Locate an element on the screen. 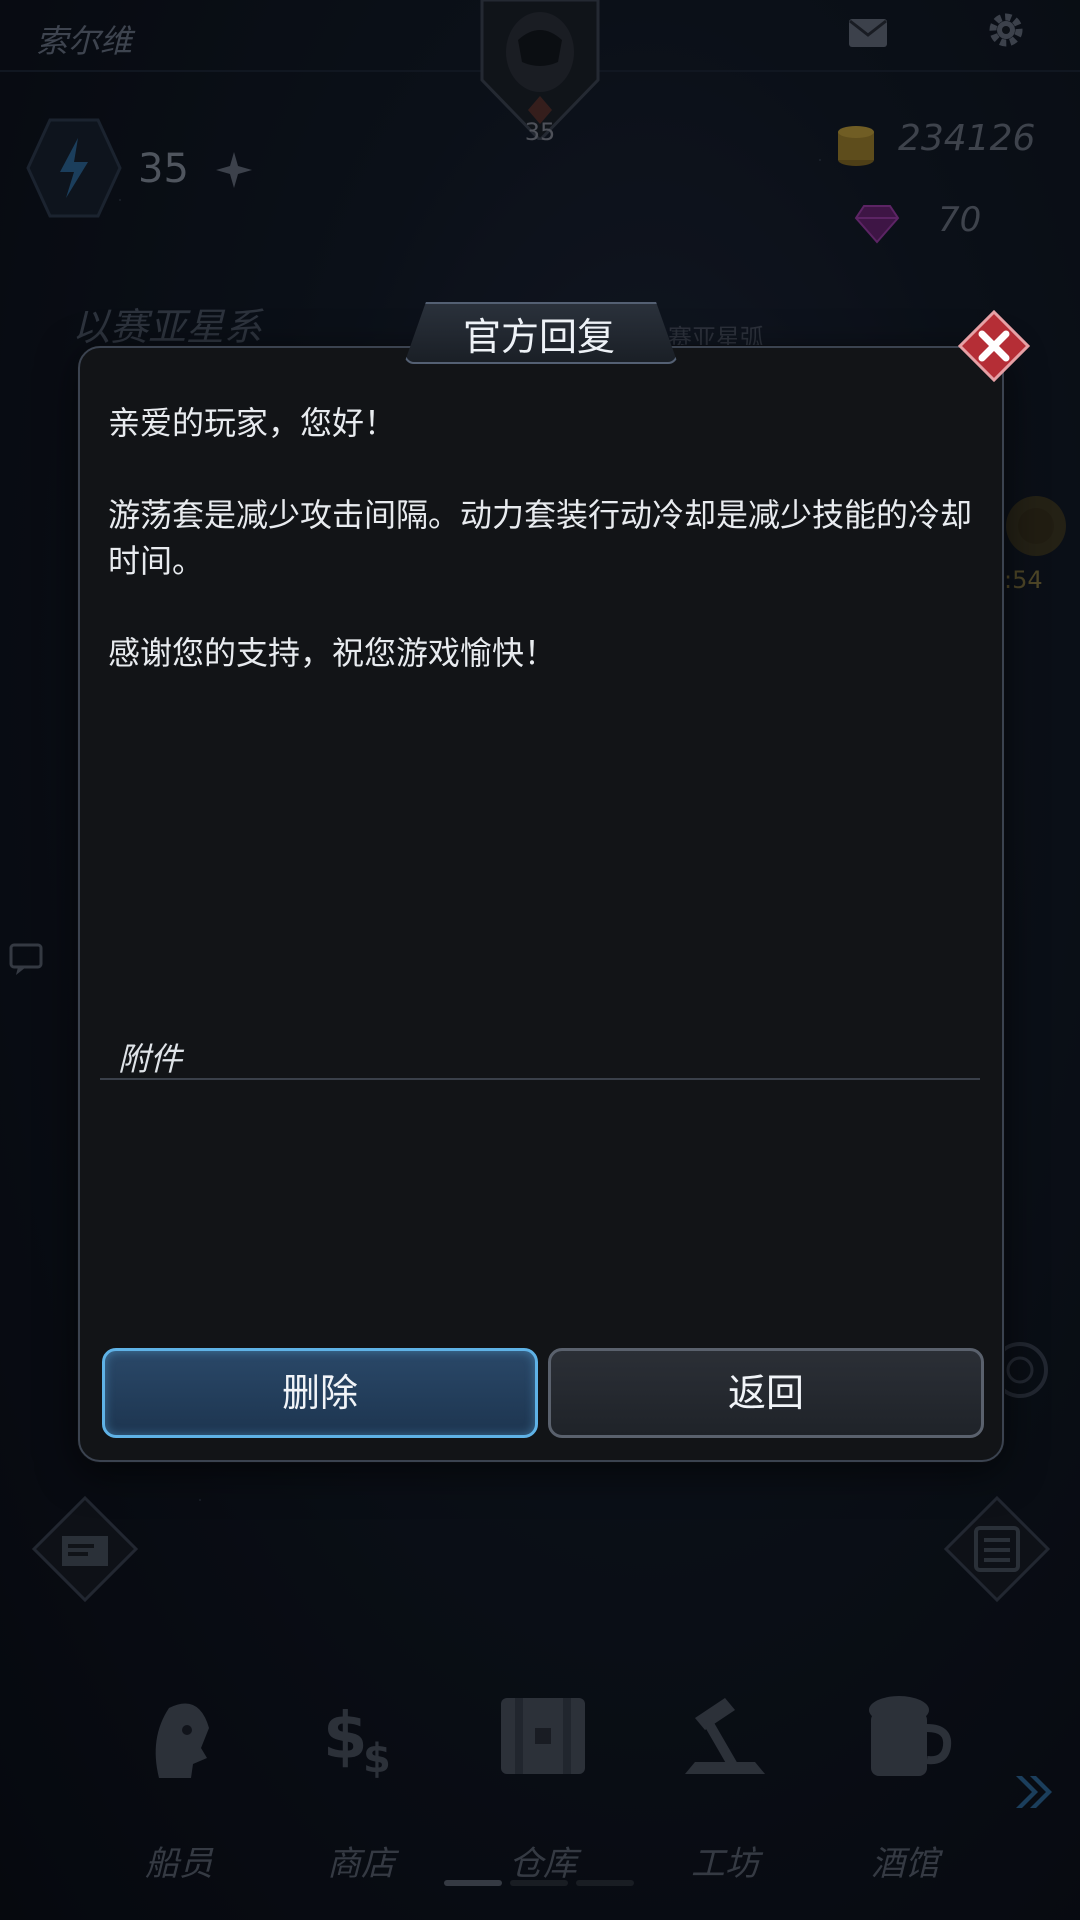 Image resolution: width=1080 pixels, height=1920 pixels. delete-button: 删除 is located at coordinates (320, 1393).